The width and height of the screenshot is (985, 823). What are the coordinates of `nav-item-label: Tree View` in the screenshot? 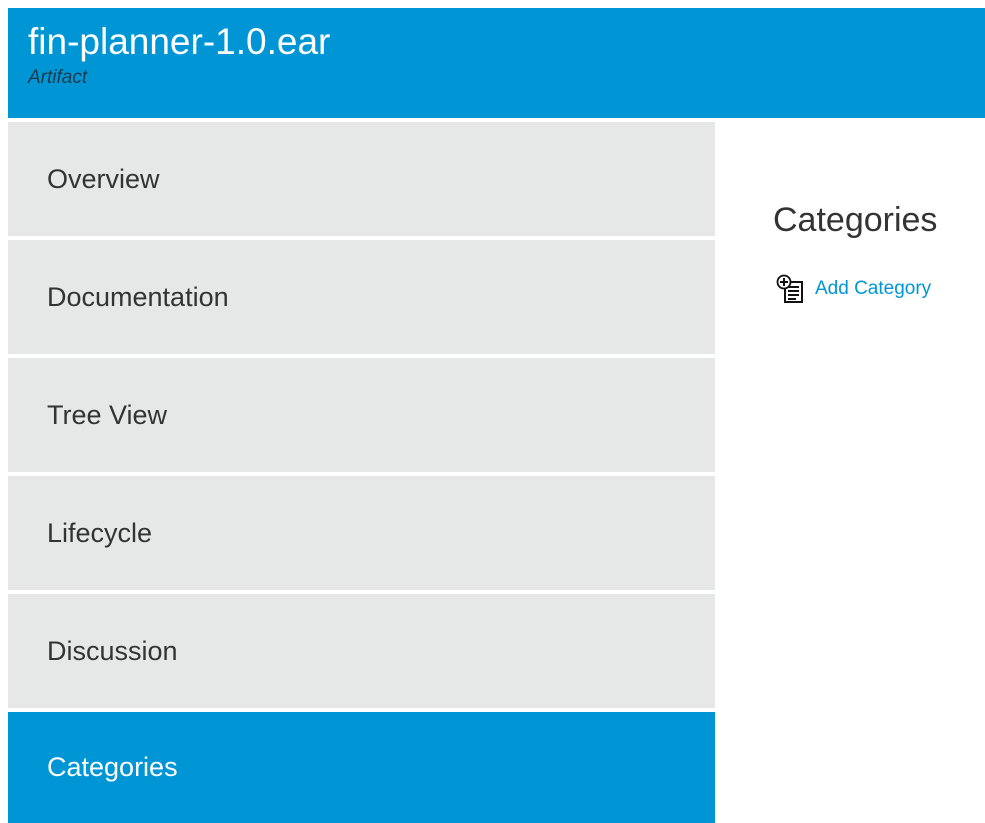 It's located at (107, 415).